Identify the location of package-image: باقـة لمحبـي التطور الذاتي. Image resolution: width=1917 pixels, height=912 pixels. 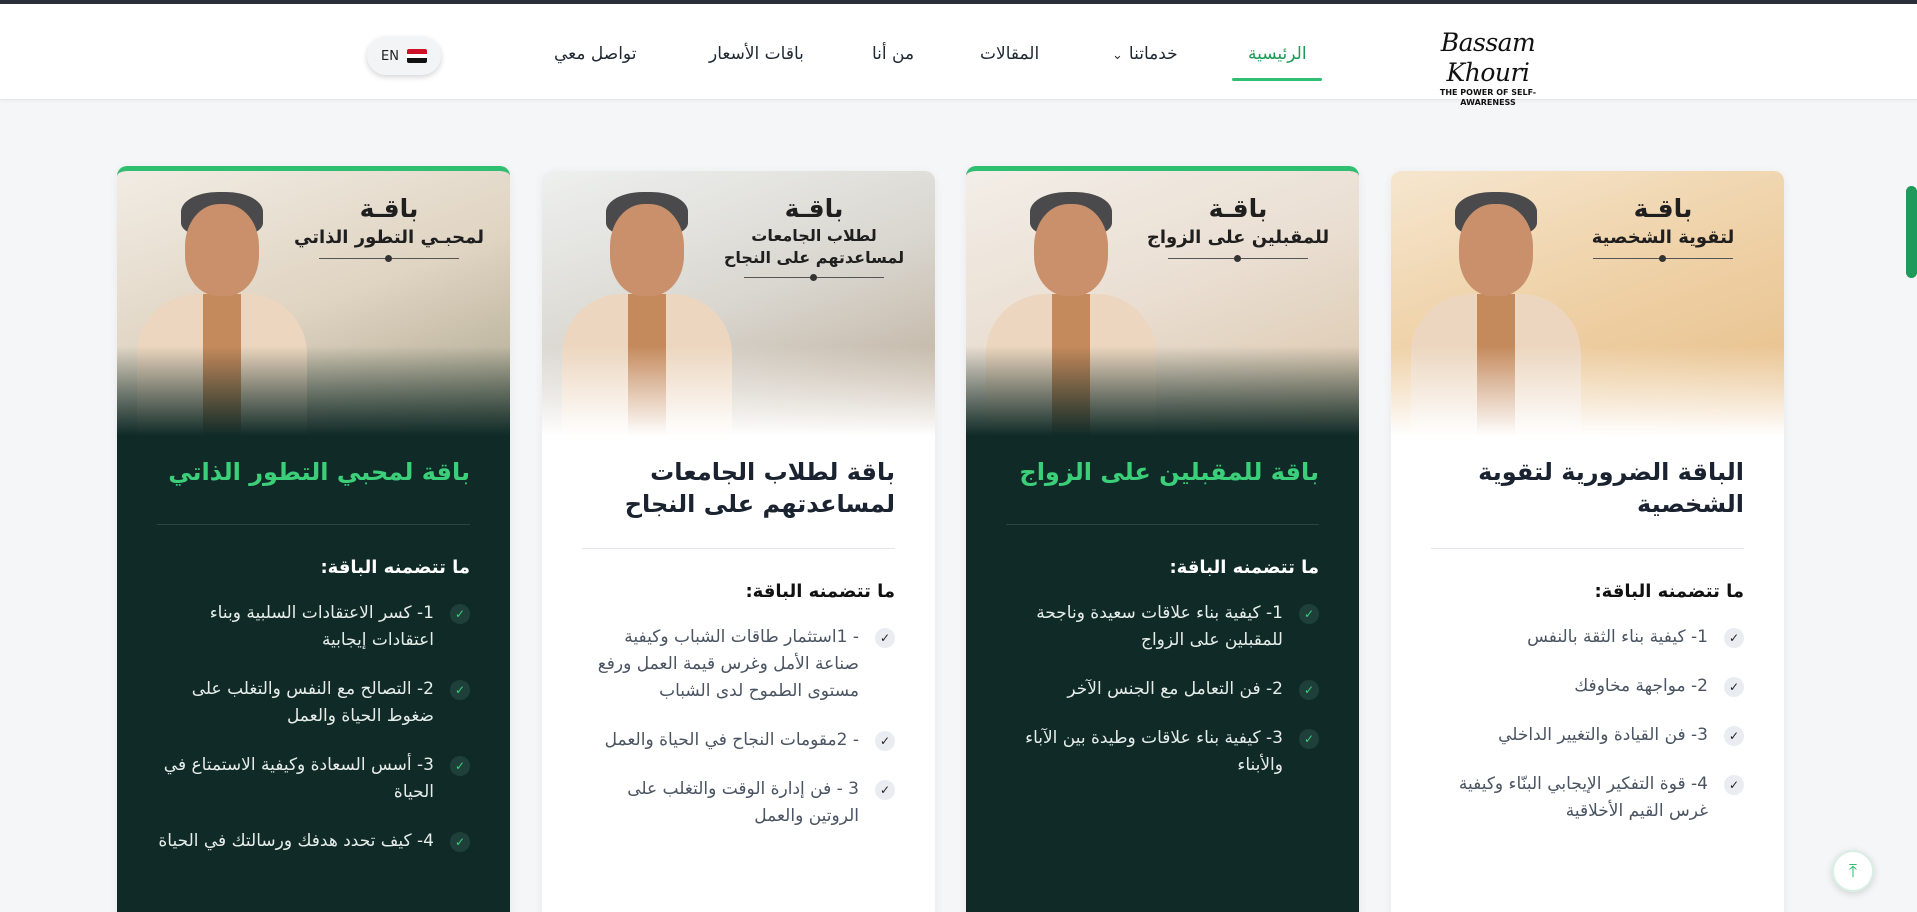
(313, 303).